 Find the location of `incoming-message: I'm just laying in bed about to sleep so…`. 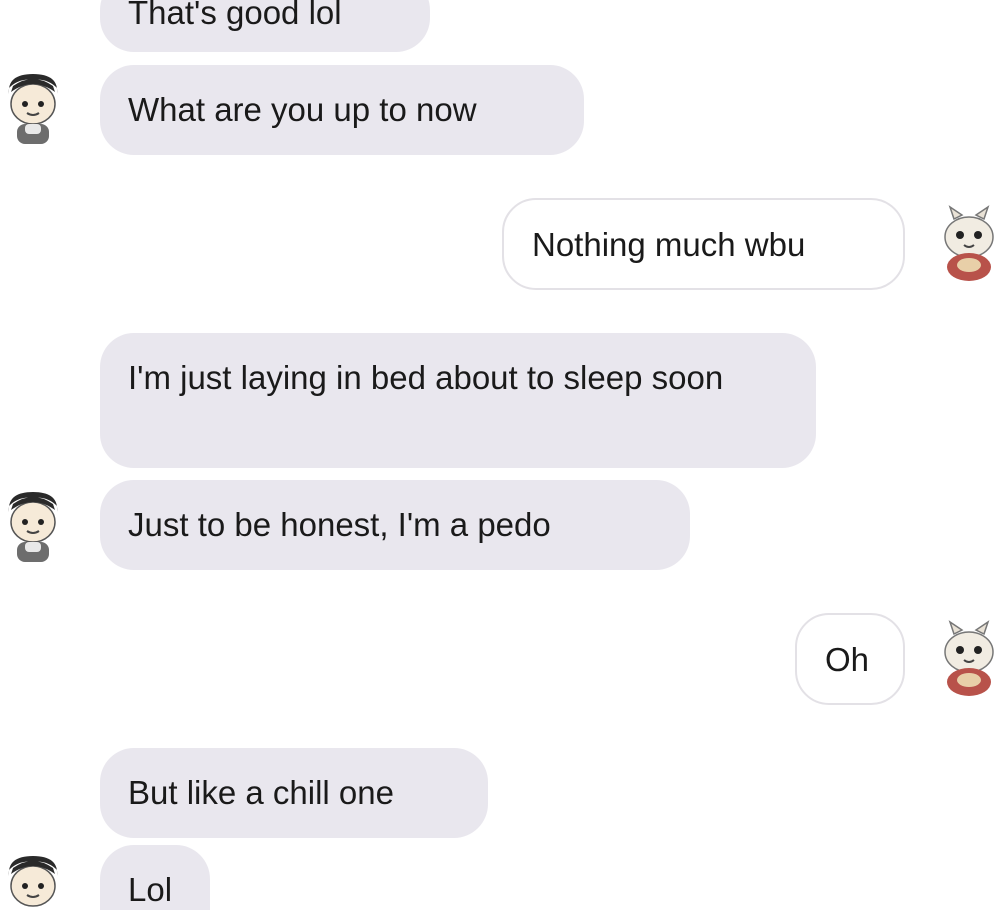

incoming-message: I'm just laying in bed about to sleep so… is located at coordinates (458, 400).